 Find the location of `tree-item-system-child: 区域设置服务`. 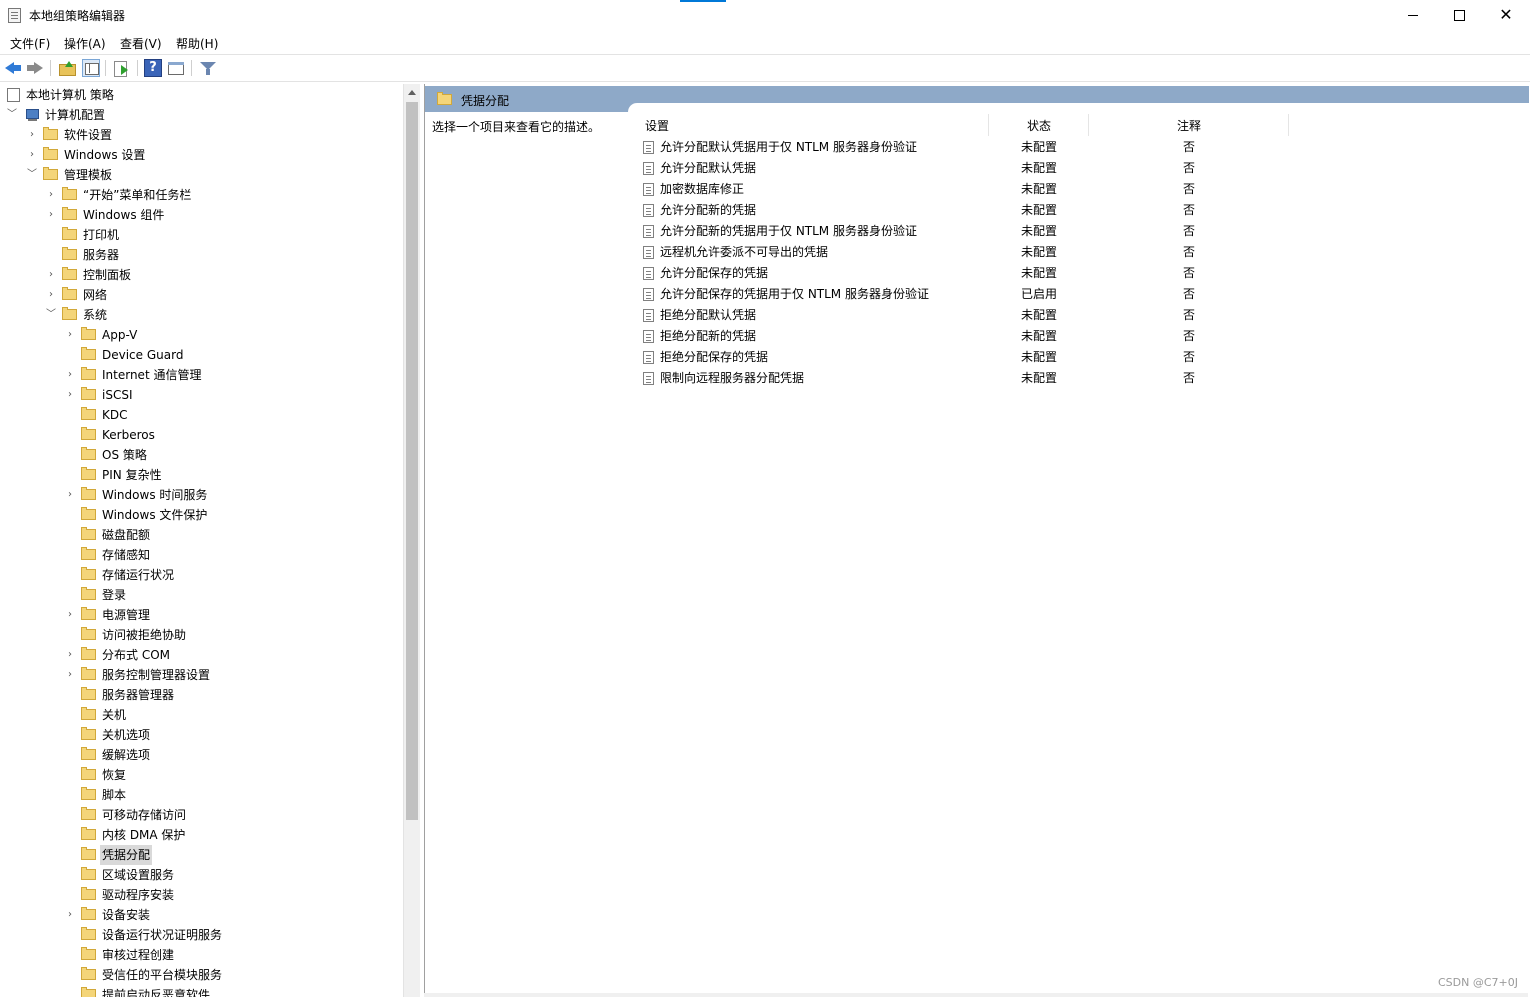

tree-item-system-child: 区域设置服务 is located at coordinates (200, 875).